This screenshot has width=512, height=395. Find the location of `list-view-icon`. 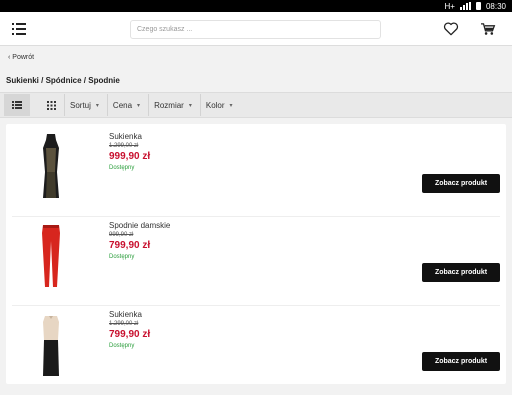

list-view-icon is located at coordinates (17, 105).